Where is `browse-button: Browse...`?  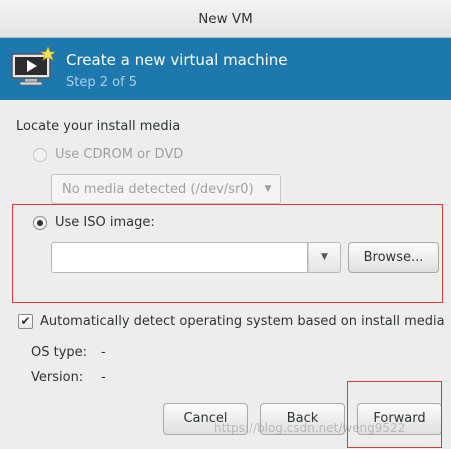 browse-button: Browse... is located at coordinates (393, 257).